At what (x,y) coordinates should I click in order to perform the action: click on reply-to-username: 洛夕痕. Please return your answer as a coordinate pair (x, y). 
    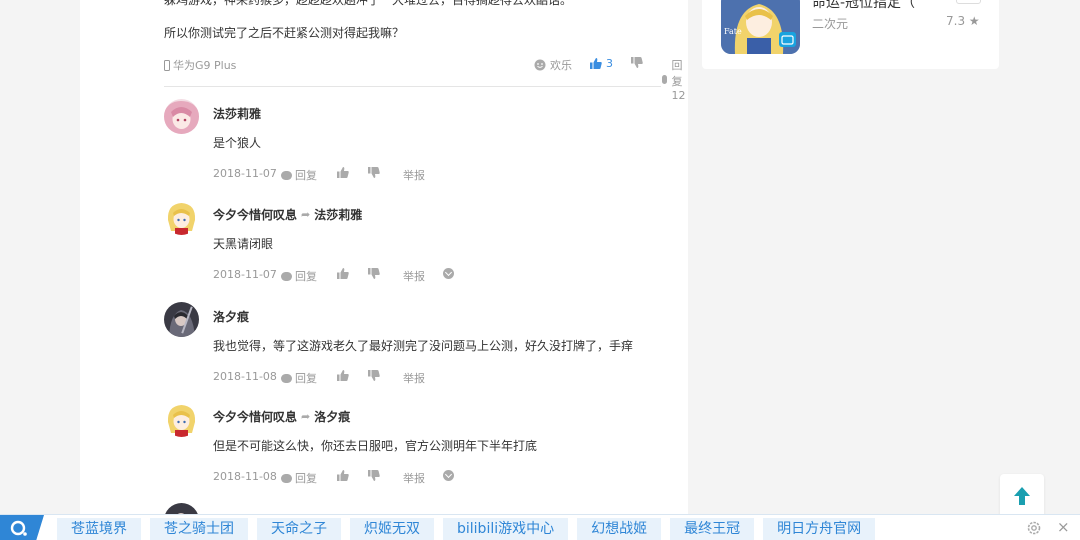
    Looking at the image, I should click on (332, 416).